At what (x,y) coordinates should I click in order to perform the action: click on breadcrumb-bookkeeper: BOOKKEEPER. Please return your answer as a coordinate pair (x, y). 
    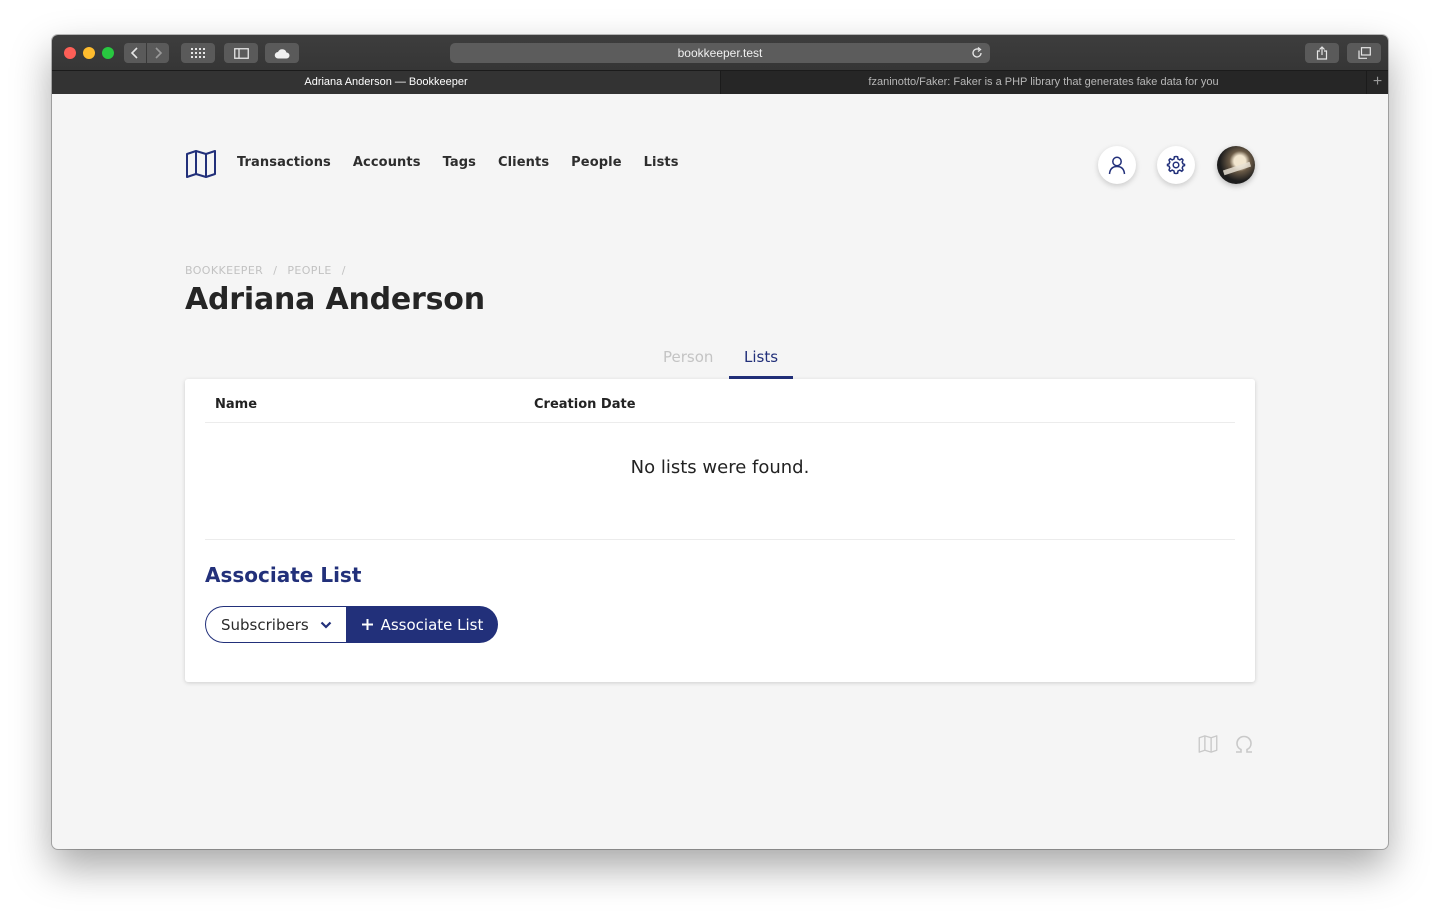
    Looking at the image, I should click on (224, 270).